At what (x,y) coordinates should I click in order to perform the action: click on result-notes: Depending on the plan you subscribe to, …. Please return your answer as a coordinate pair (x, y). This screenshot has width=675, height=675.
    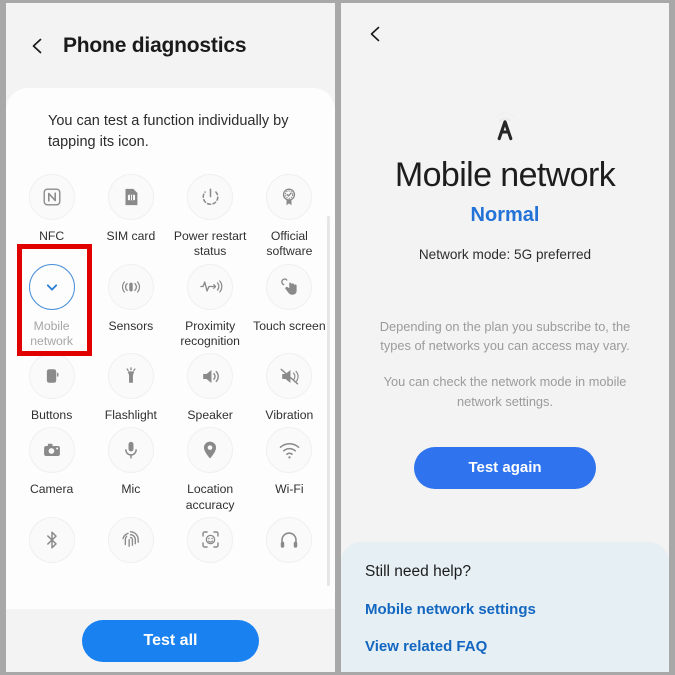
    Looking at the image, I should click on (505, 364).